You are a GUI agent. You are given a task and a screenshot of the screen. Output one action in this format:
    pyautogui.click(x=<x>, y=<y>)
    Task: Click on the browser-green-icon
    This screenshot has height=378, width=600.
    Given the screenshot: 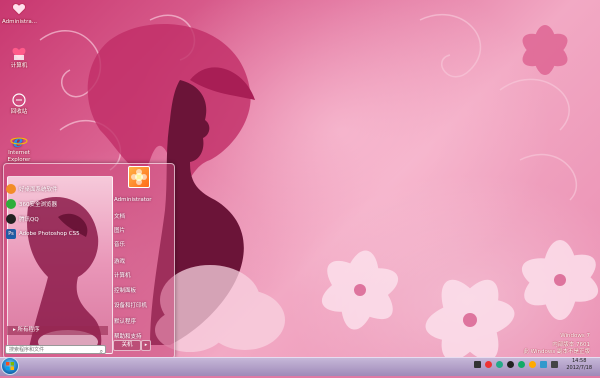 What is the action you would take?
    pyautogui.click(x=11, y=203)
    